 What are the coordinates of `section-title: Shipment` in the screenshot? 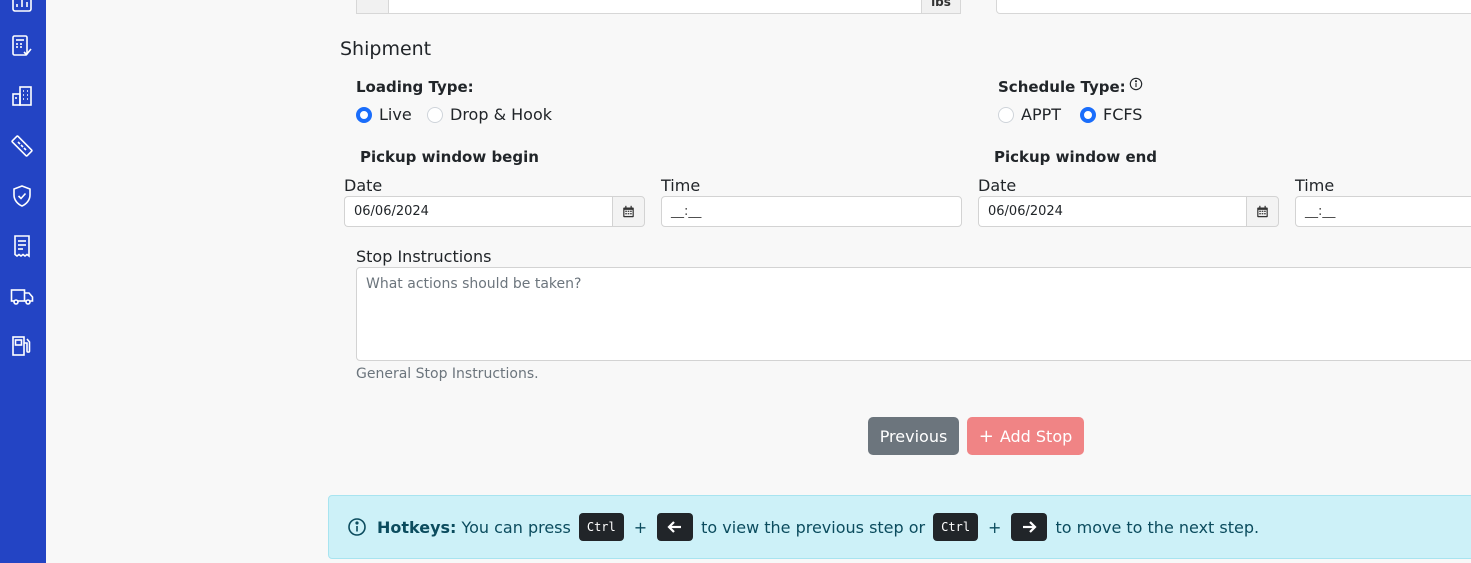 It's located at (386, 49).